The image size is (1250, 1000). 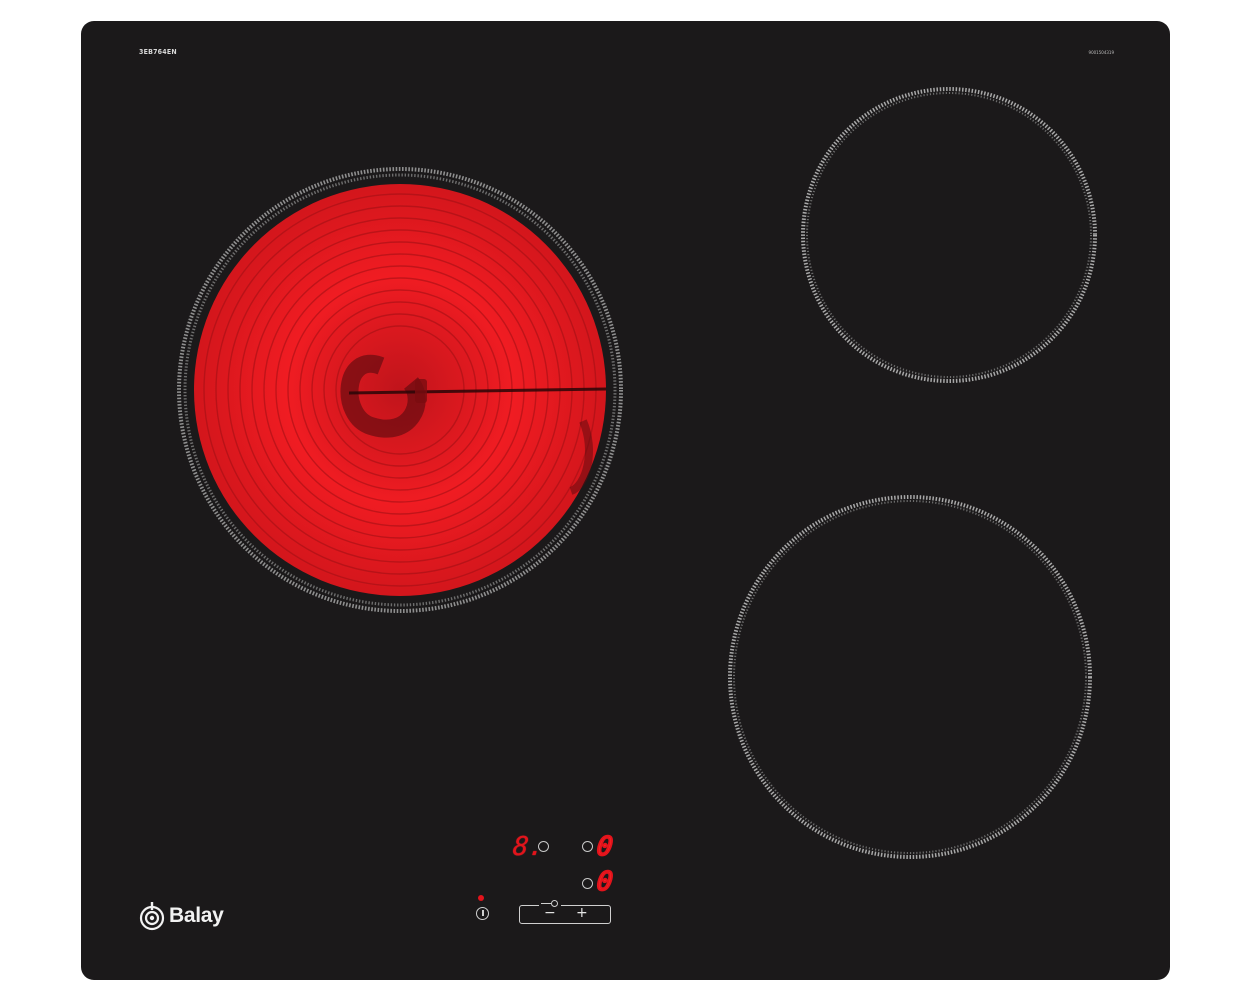 I want to click on key-lock-icon, so click(x=550, y=904).